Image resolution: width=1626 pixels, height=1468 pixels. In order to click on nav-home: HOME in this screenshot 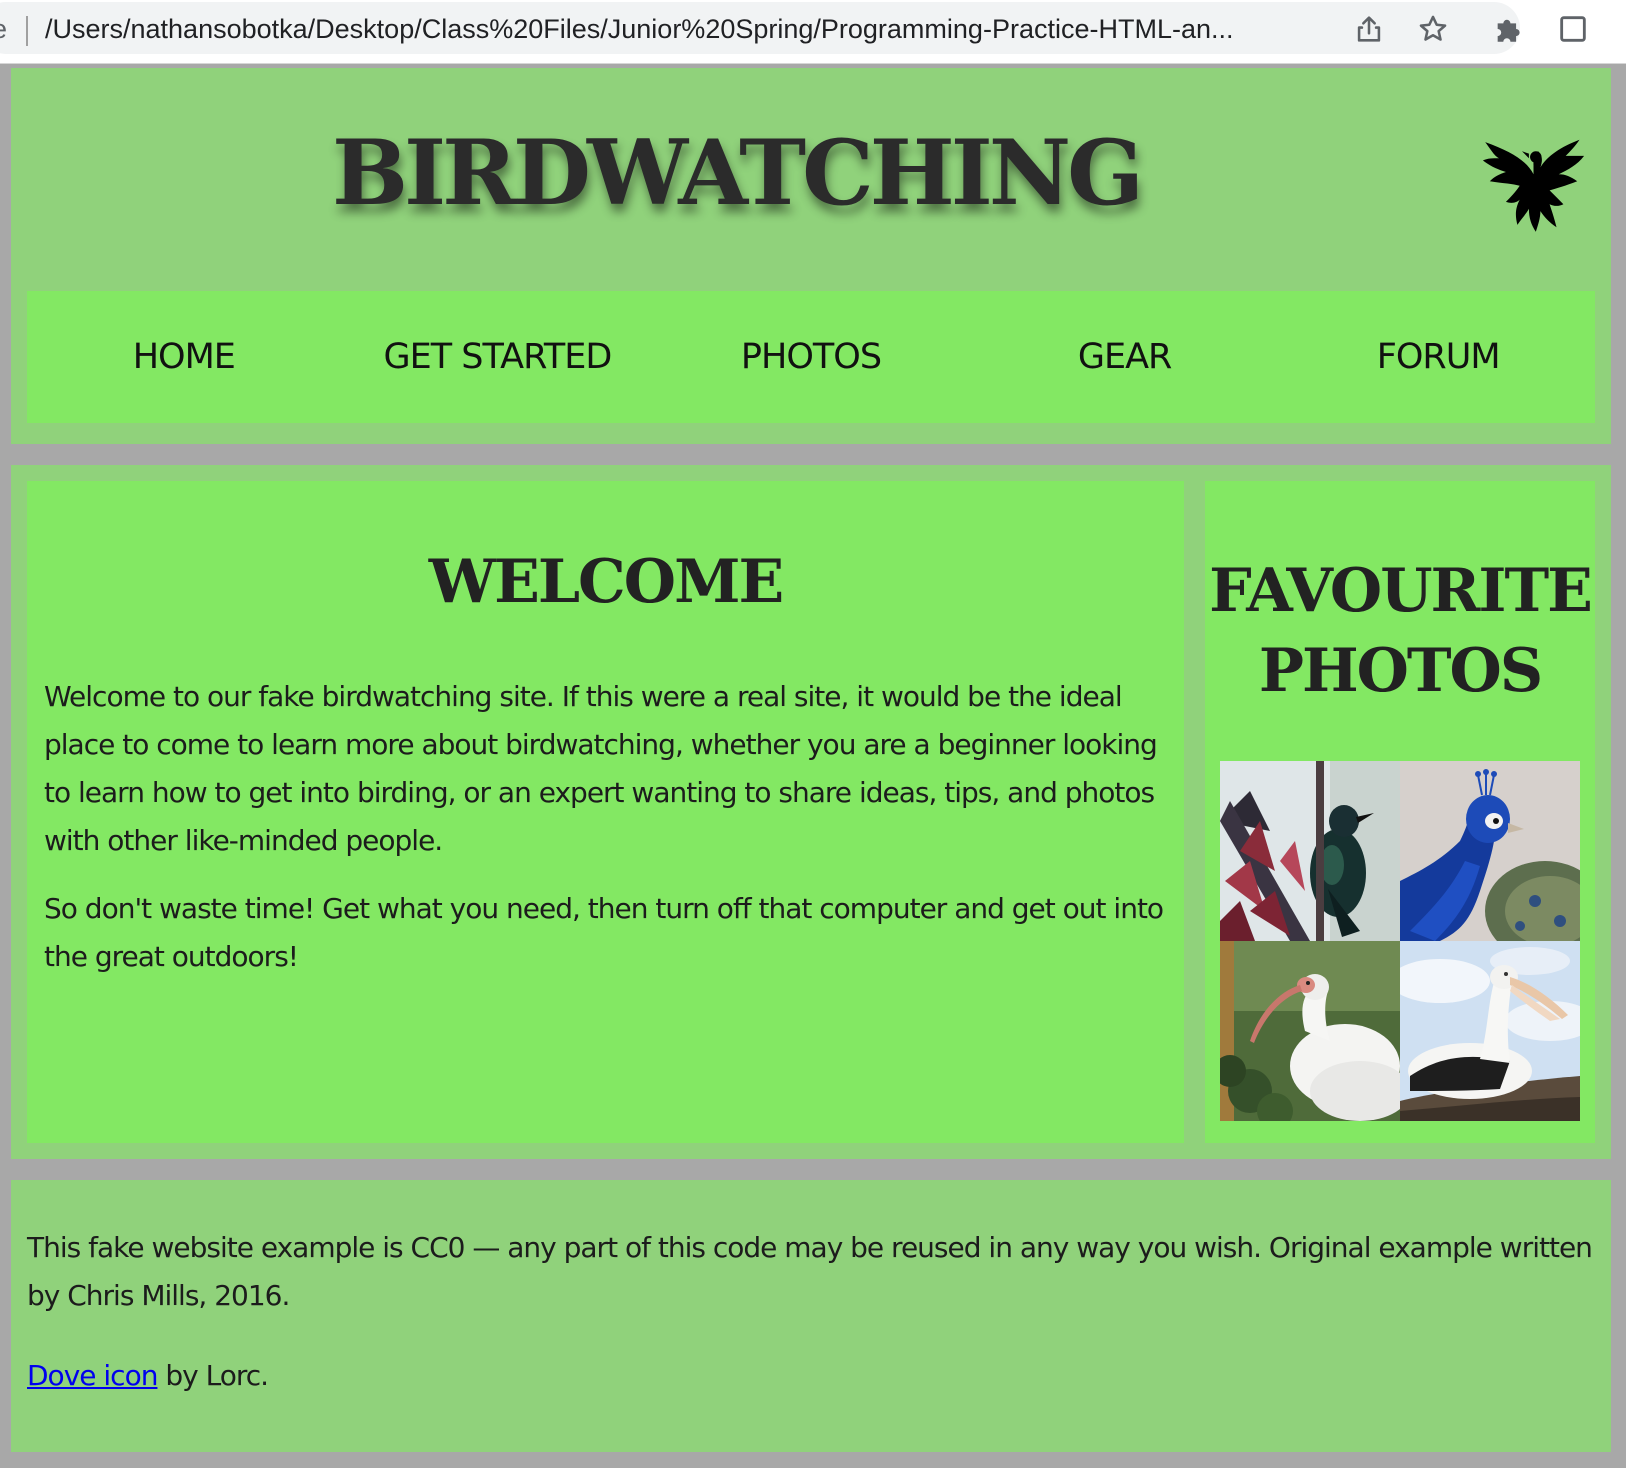, I will do `click(184, 357)`.